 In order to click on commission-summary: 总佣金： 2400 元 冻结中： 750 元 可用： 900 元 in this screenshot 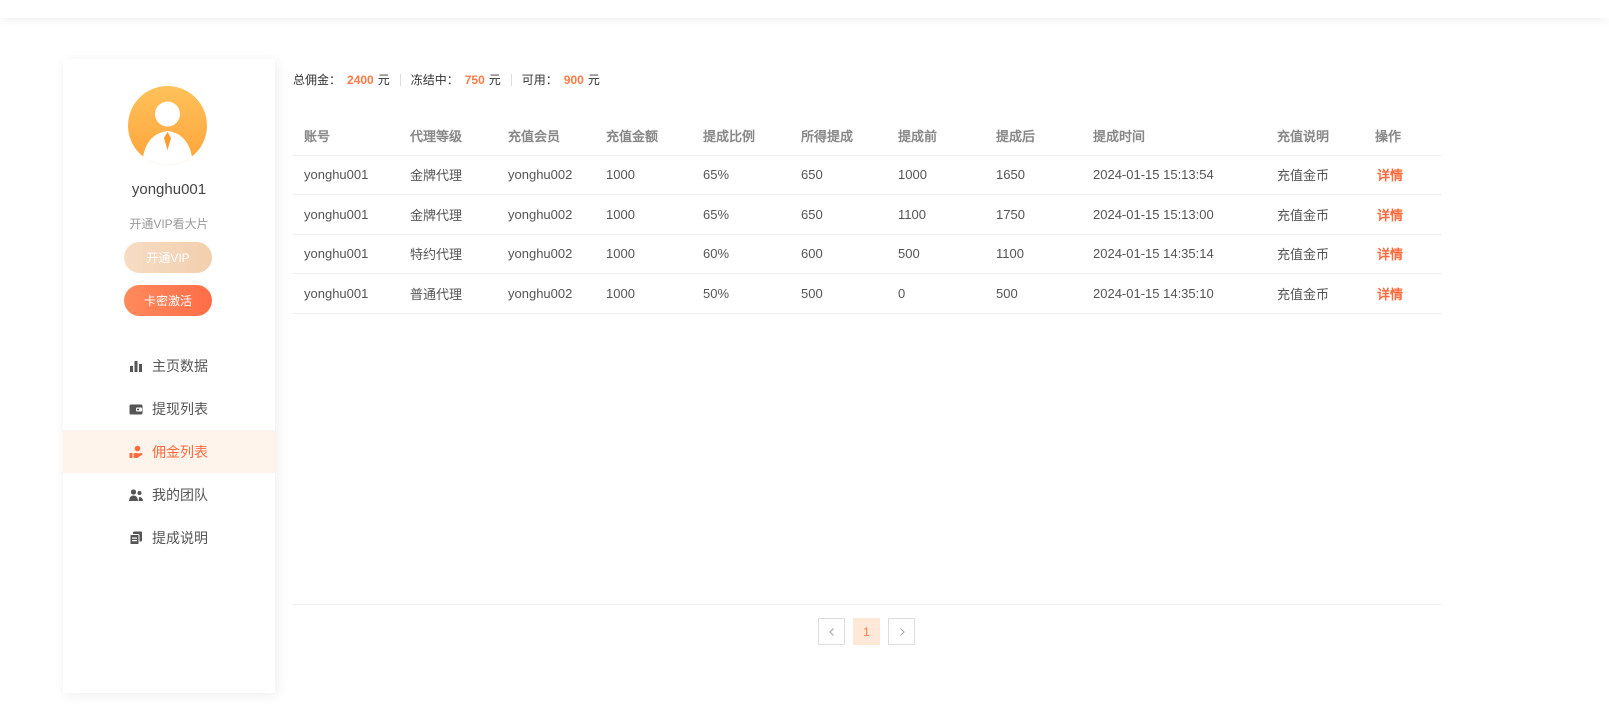, I will do `click(446, 79)`.